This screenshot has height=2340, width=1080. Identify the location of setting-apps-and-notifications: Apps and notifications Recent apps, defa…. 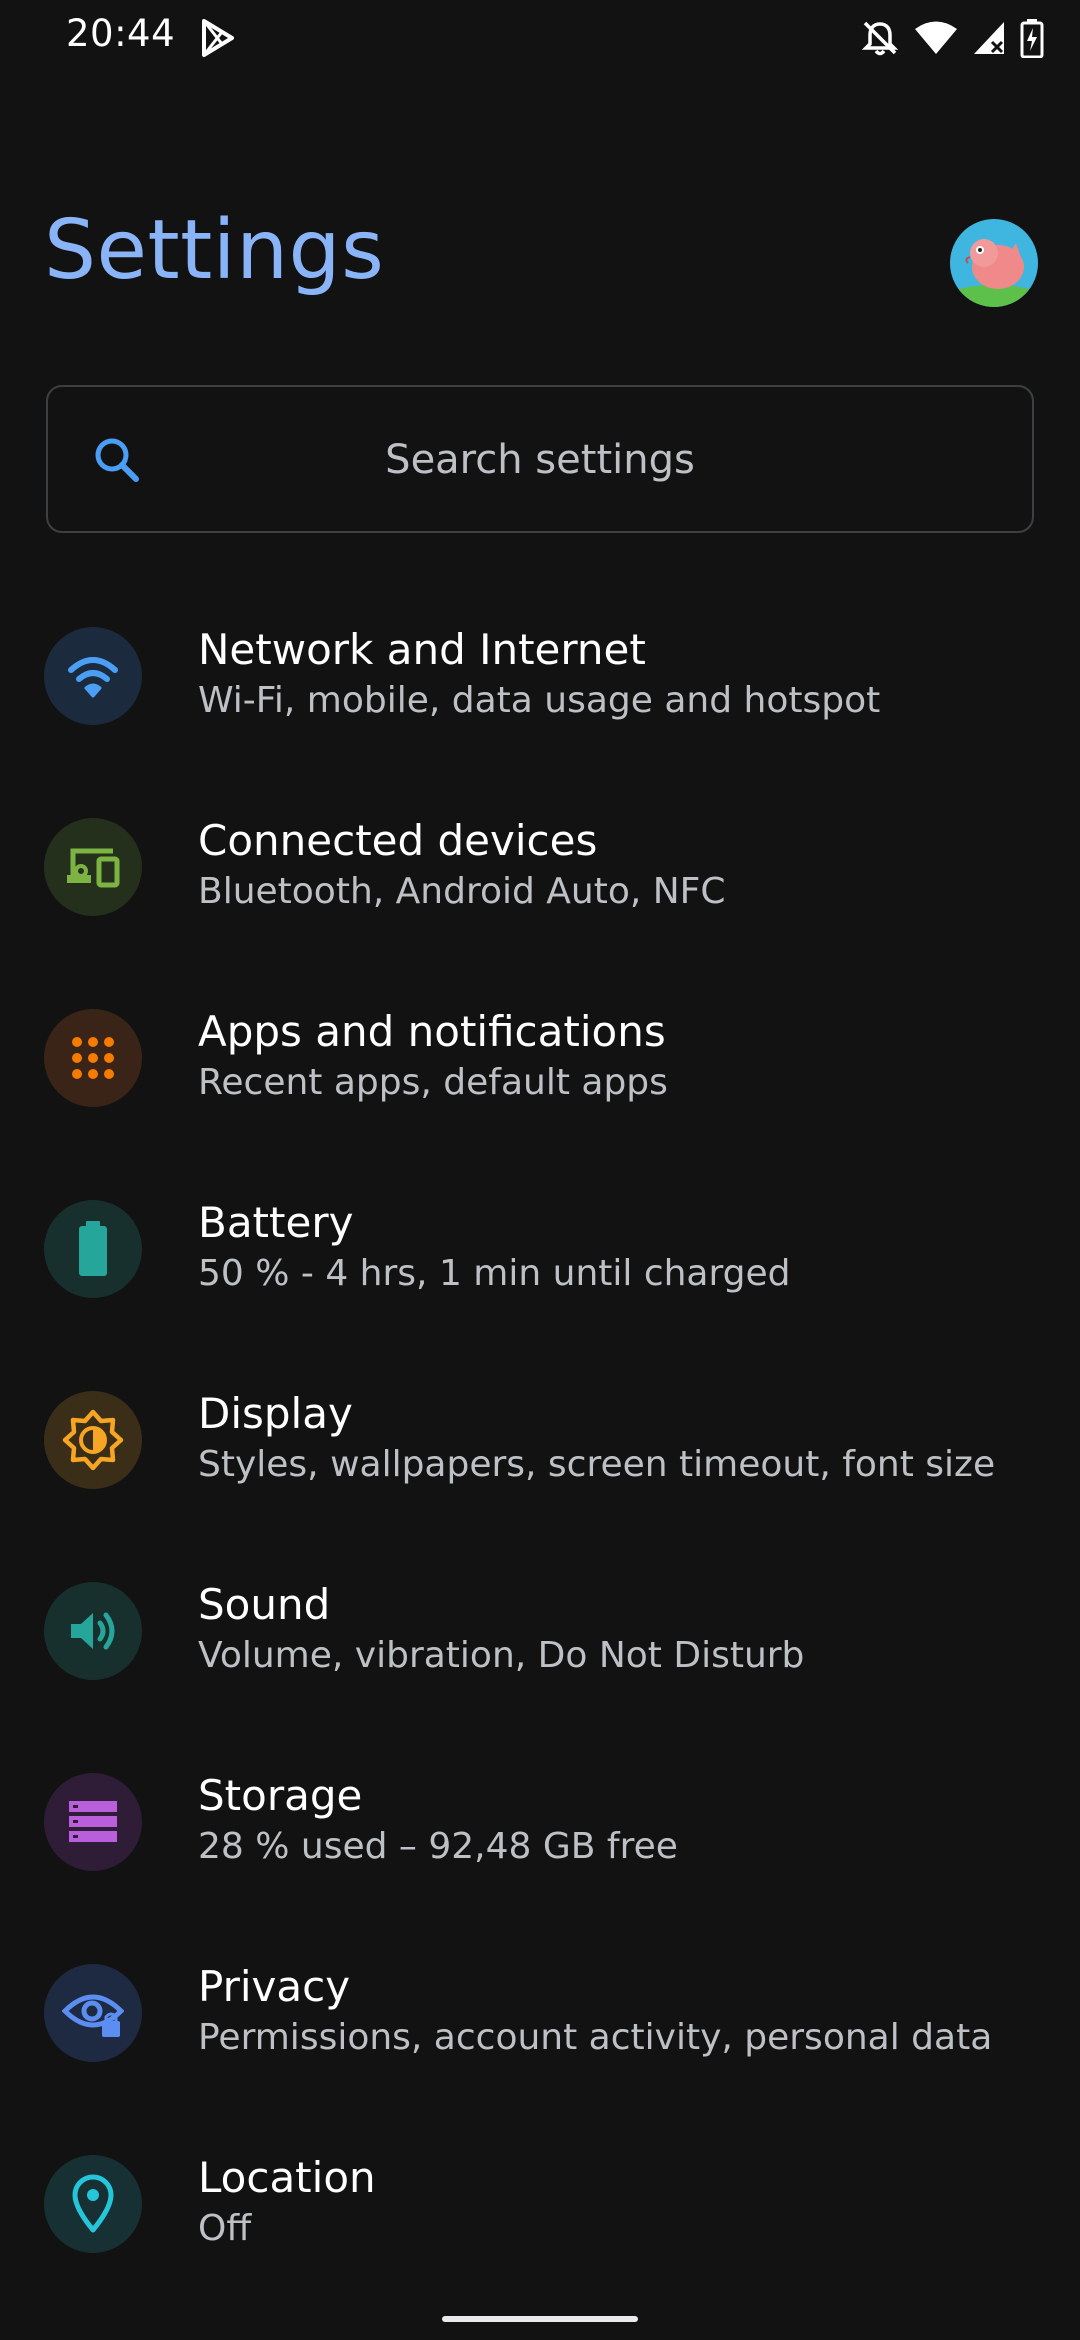
(540, 1057).